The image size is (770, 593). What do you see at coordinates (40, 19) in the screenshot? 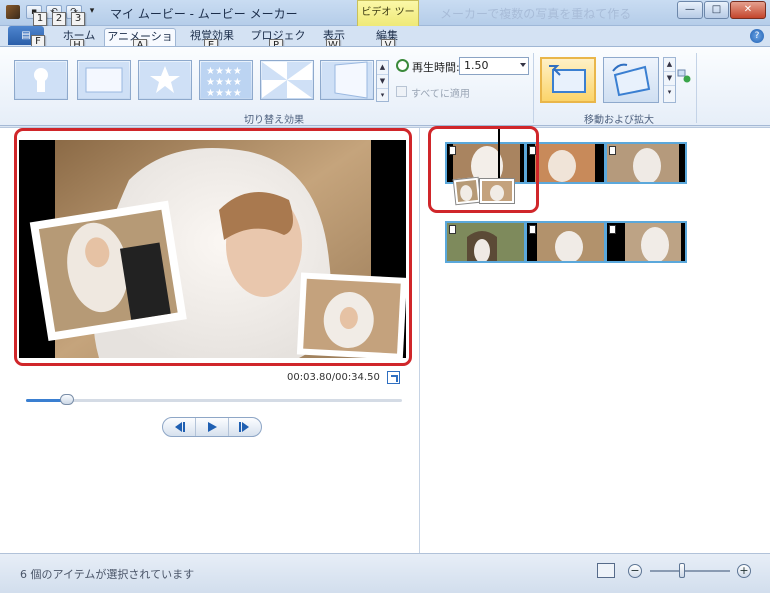
I see `keytip-1: 1` at bounding box center [40, 19].